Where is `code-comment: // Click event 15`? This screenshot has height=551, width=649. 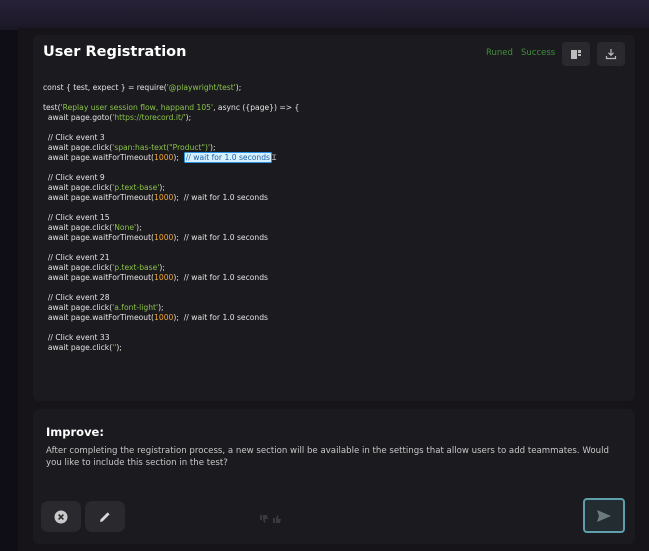
code-comment: // Click event 15 is located at coordinates (76, 217).